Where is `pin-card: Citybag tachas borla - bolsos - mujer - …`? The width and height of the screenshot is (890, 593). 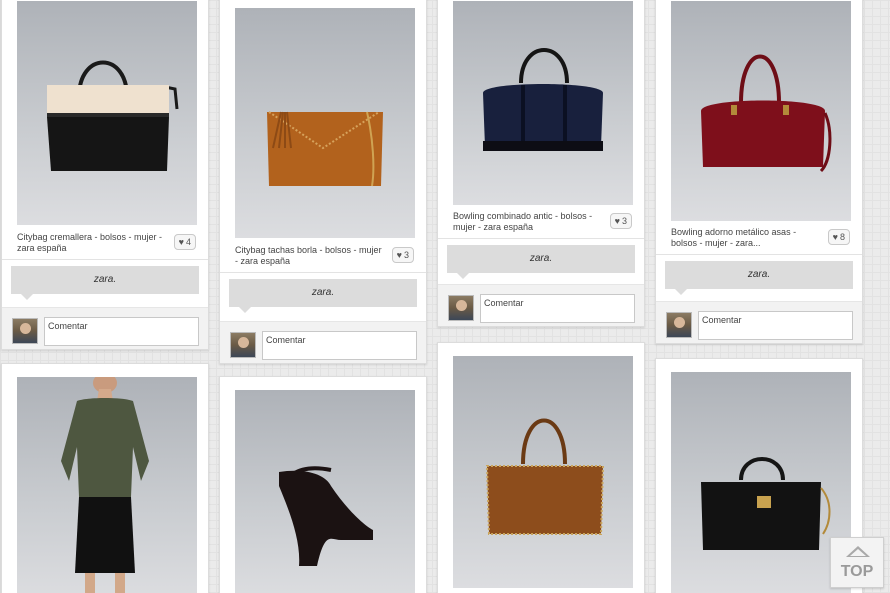
pin-card: Citybag tachas borla - bolsos - mujer - … is located at coordinates (323, 182).